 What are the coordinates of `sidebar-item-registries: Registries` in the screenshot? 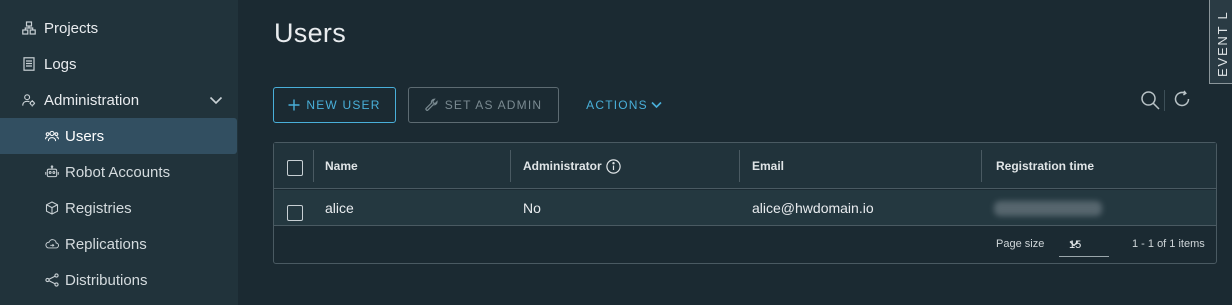 It's located at (118, 208).